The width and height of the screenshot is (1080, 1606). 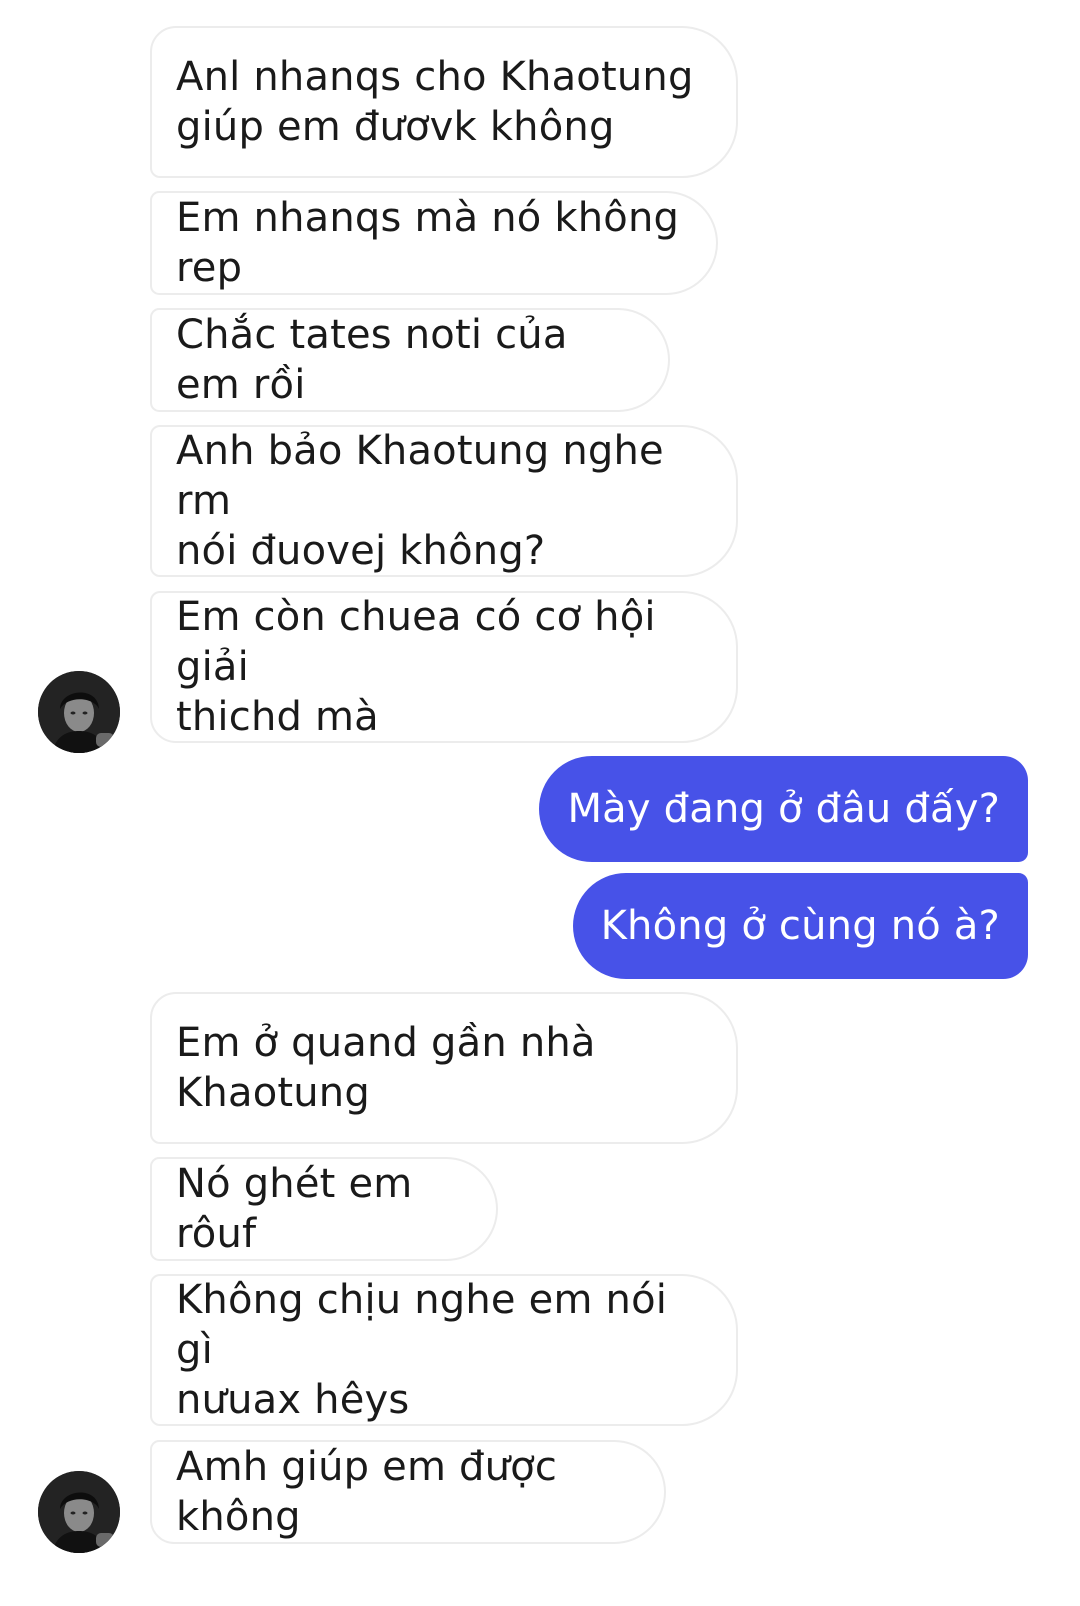 What do you see at coordinates (367, 1492) in the screenshot?
I see `message-text: Amh giúp em được không` at bounding box center [367, 1492].